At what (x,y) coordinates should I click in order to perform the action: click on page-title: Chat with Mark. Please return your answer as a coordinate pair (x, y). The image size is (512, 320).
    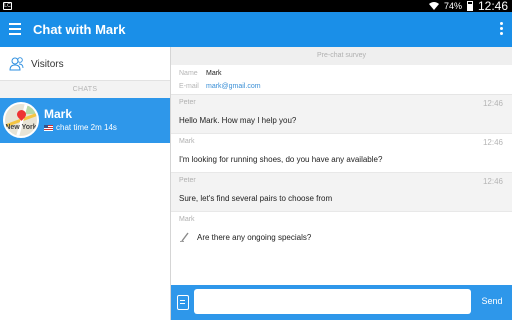
    Looking at the image, I should click on (79, 29).